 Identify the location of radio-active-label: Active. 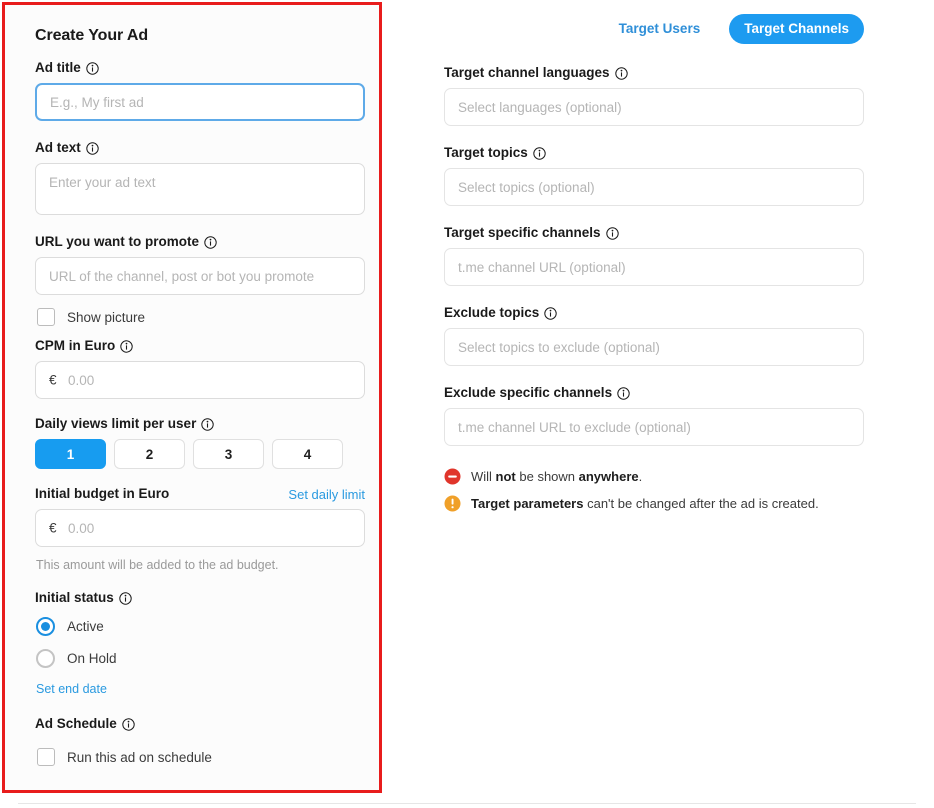
(85, 626).